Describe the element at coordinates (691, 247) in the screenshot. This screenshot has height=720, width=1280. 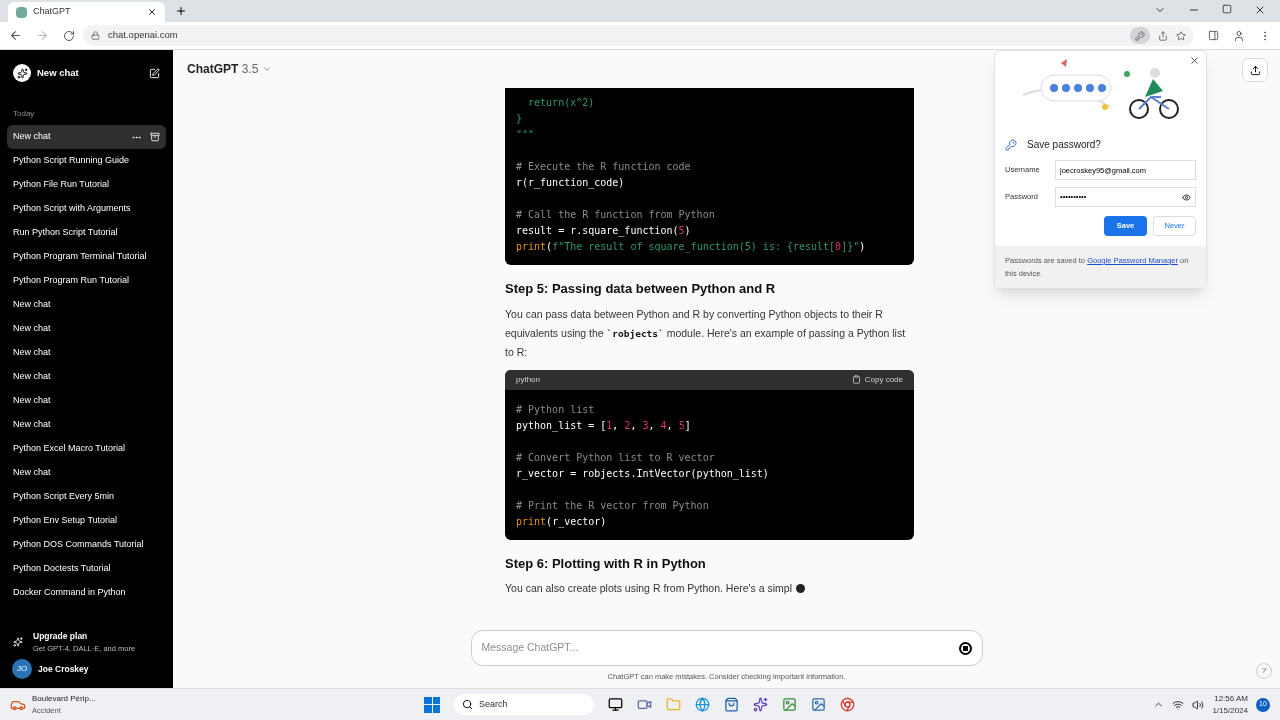
I see `code-line: print(f"The result of square_function(5) is: {result[0]}")` at that location.